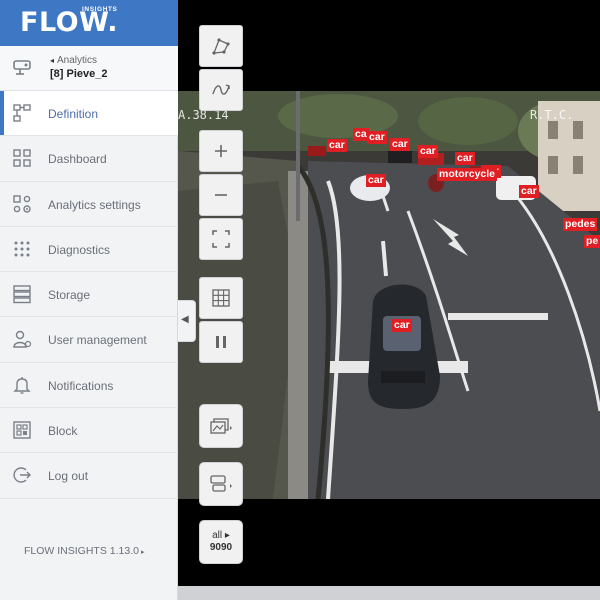 Image resolution: width=600 pixels, height=600 pixels. What do you see at coordinates (77, 60) in the screenshot?
I see `breadcrumb-parent-label: Analytics` at bounding box center [77, 60].